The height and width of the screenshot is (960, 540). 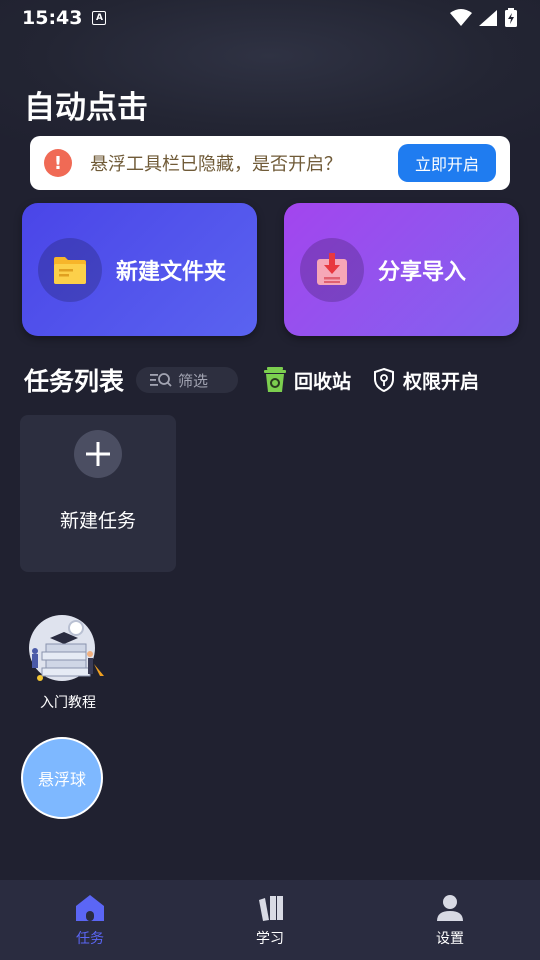 What do you see at coordinates (461, 17) in the screenshot?
I see `wifi-icon` at bounding box center [461, 17].